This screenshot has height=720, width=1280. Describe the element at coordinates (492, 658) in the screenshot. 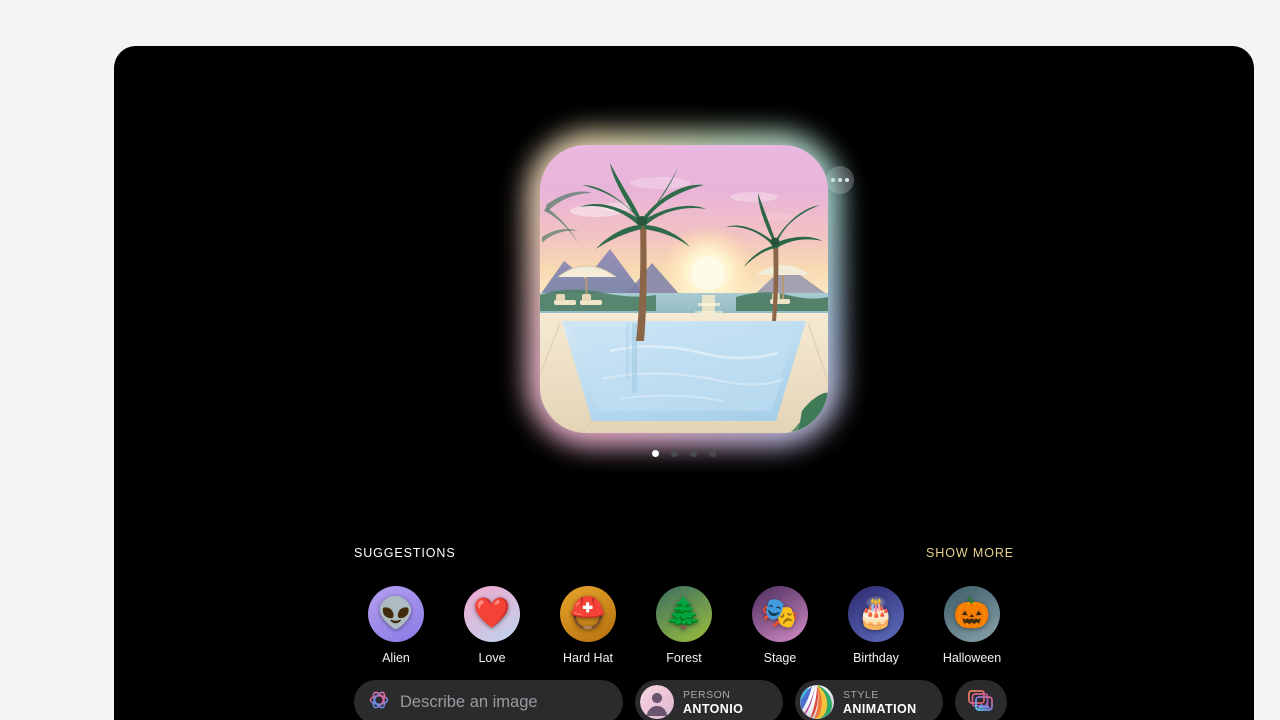

I see `suggestion-label: Love` at that location.